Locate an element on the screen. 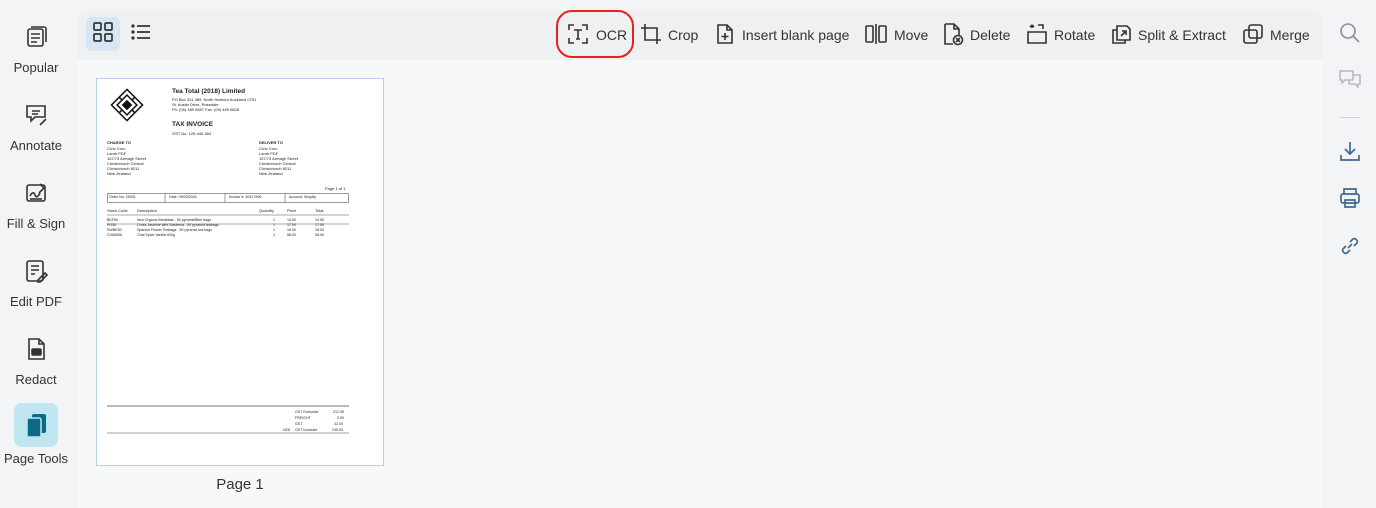 This screenshot has width=1376, height=508. doc-order-cell: Date: 09/03/2024 is located at coordinates (183, 197).